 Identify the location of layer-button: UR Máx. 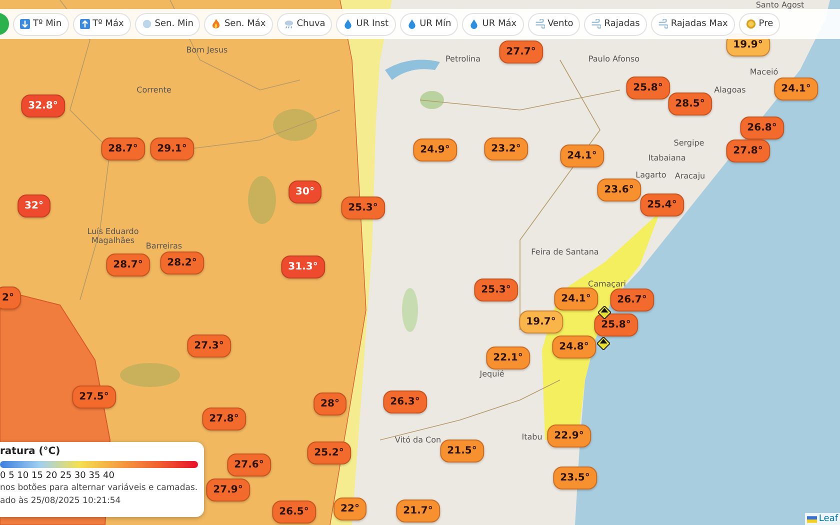
(493, 24).